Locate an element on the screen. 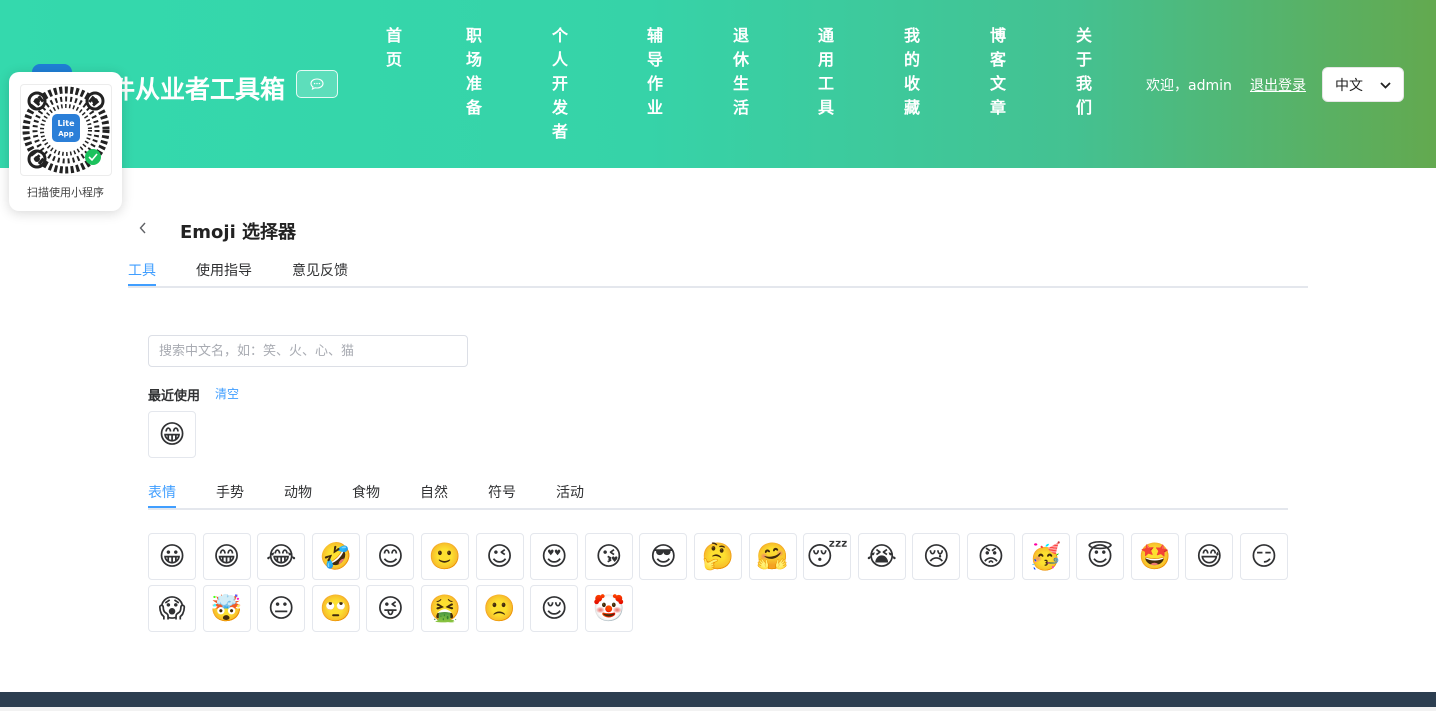  clear-recent-button: 清空 is located at coordinates (227, 393).